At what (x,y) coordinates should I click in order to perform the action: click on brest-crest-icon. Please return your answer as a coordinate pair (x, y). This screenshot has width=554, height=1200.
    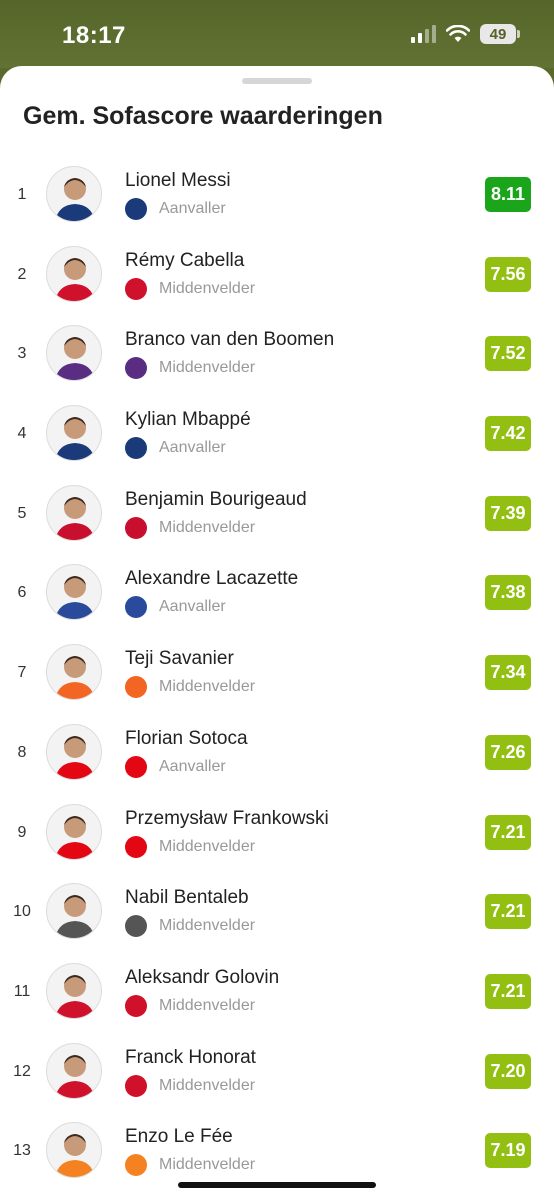
    Looking at the image, I should click on (136, 1085).